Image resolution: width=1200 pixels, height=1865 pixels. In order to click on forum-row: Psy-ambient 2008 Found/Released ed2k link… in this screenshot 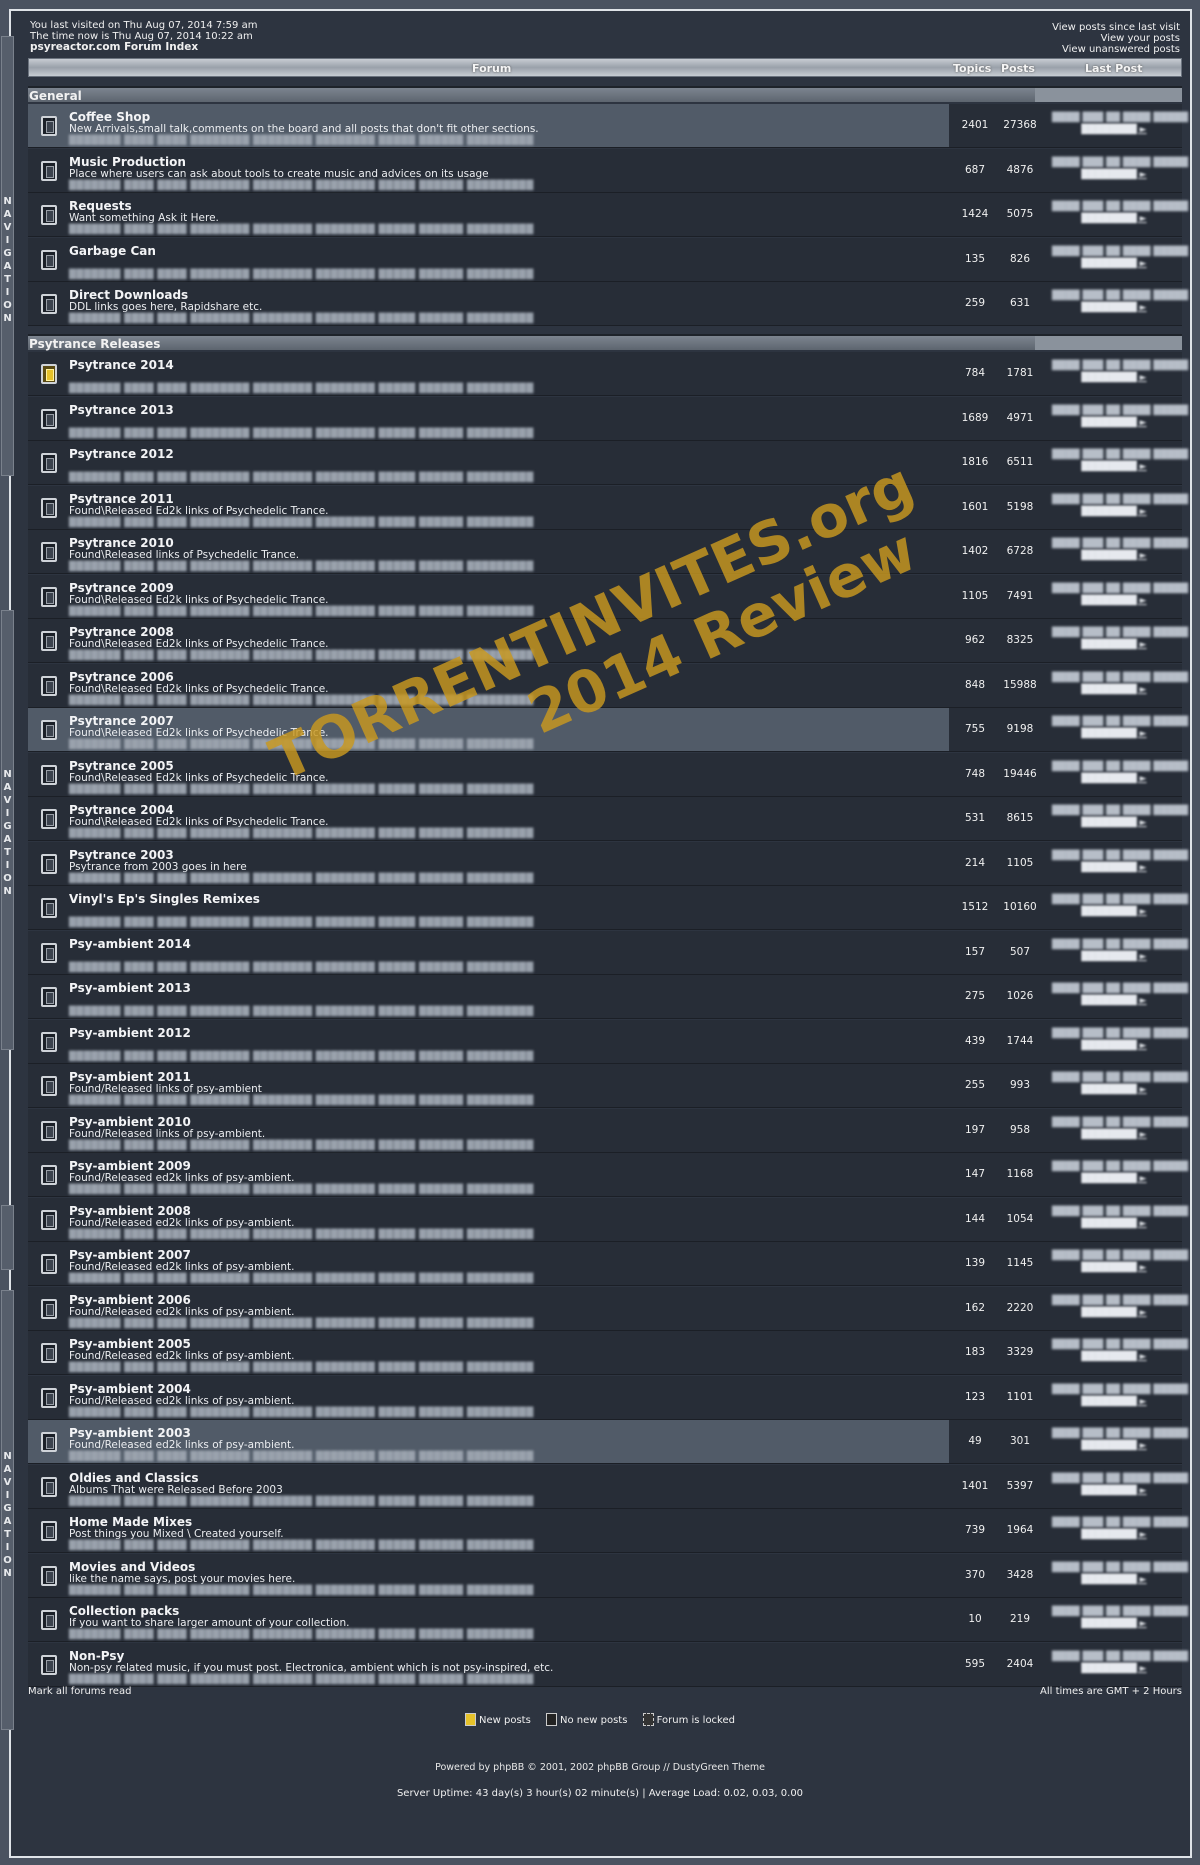, I will do `click(608, 1219)`.